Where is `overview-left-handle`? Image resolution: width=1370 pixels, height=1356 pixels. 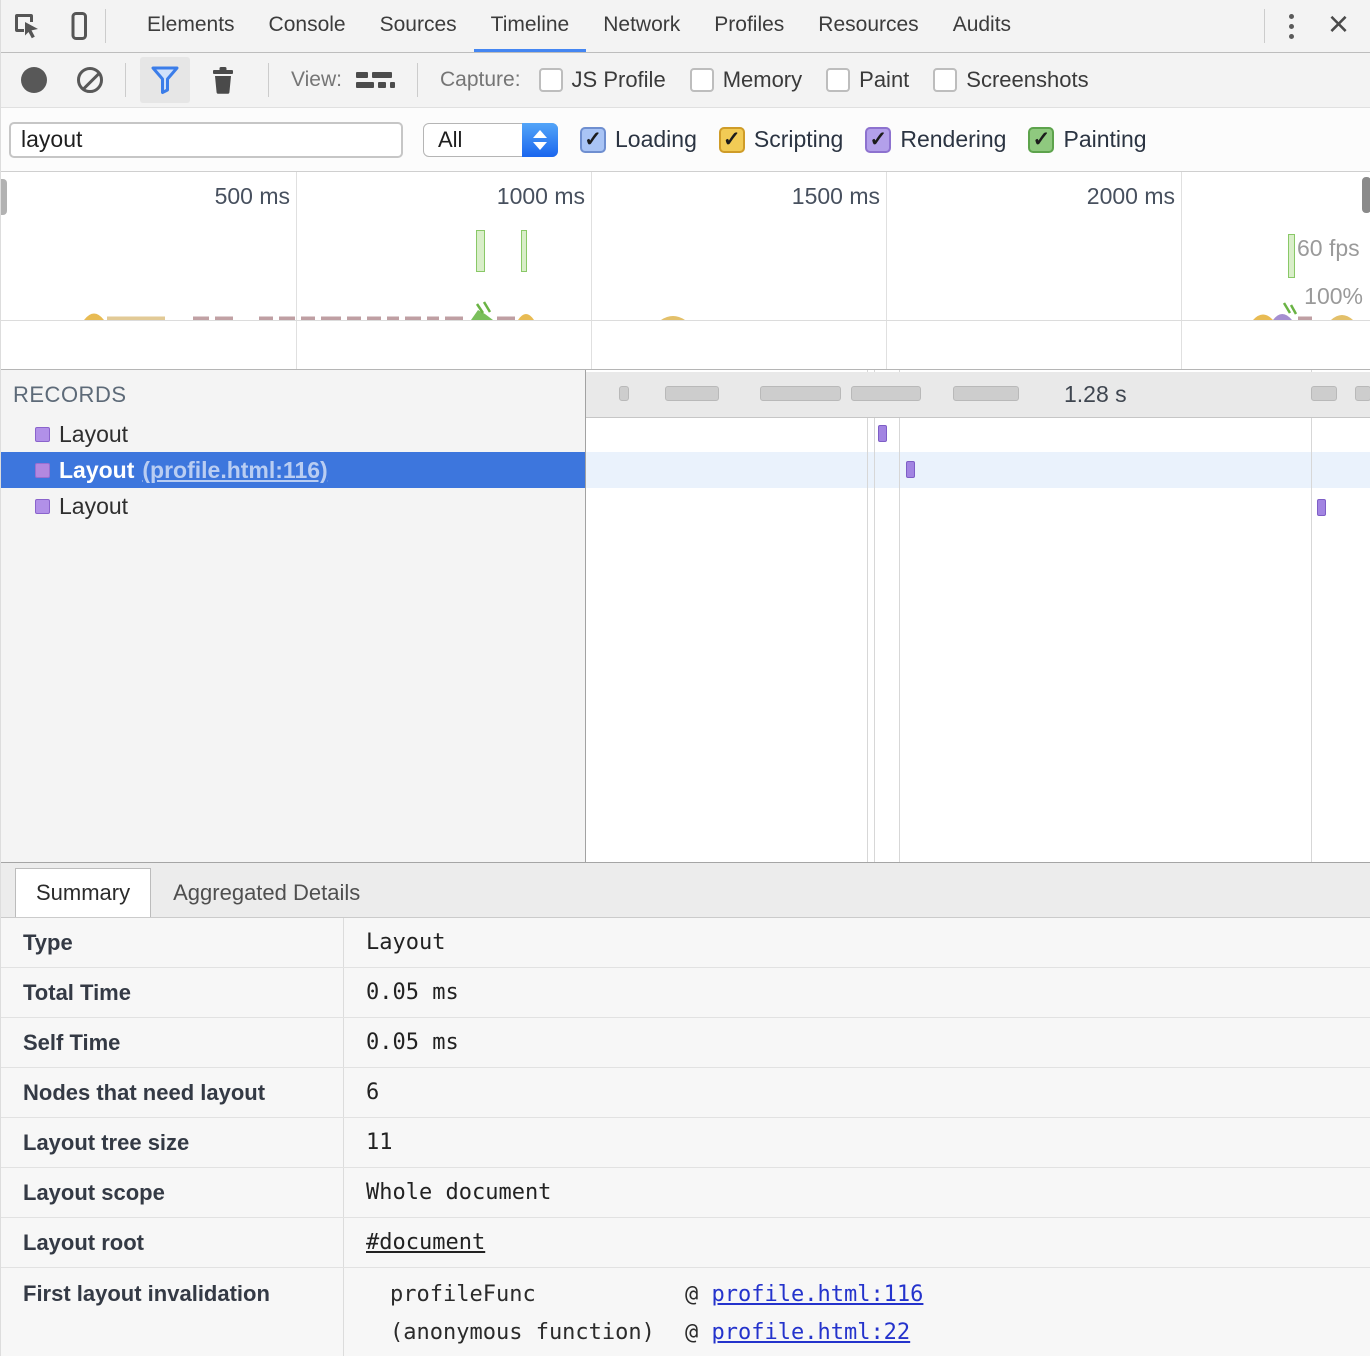 overview-left-handle is located at coordinates (4, 197).